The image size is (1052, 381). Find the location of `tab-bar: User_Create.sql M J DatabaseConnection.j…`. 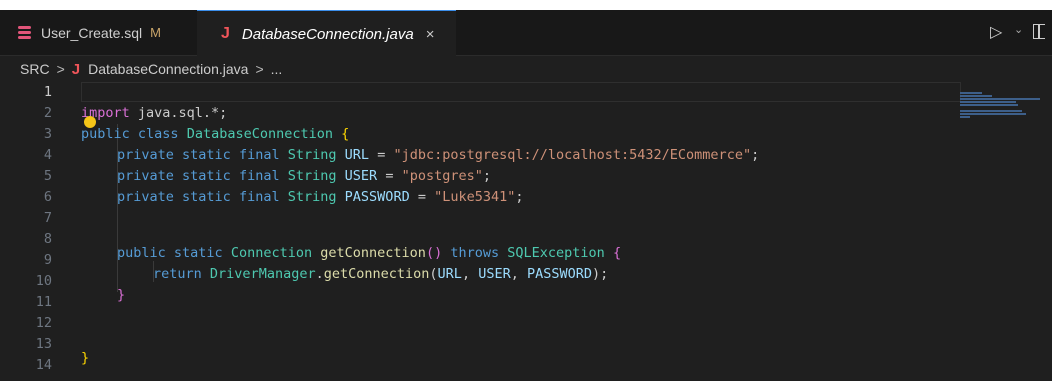

tab-bar: User_Create.sql M J DatabaseConnection.j… is located at coordinates (526, 33).